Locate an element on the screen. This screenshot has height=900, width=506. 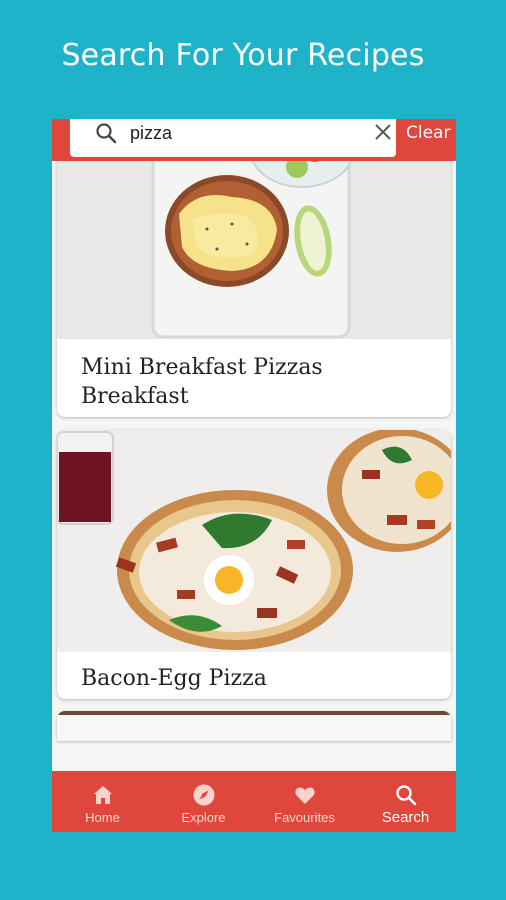
nav-item-search: Search is located at coordinates (405, 801).